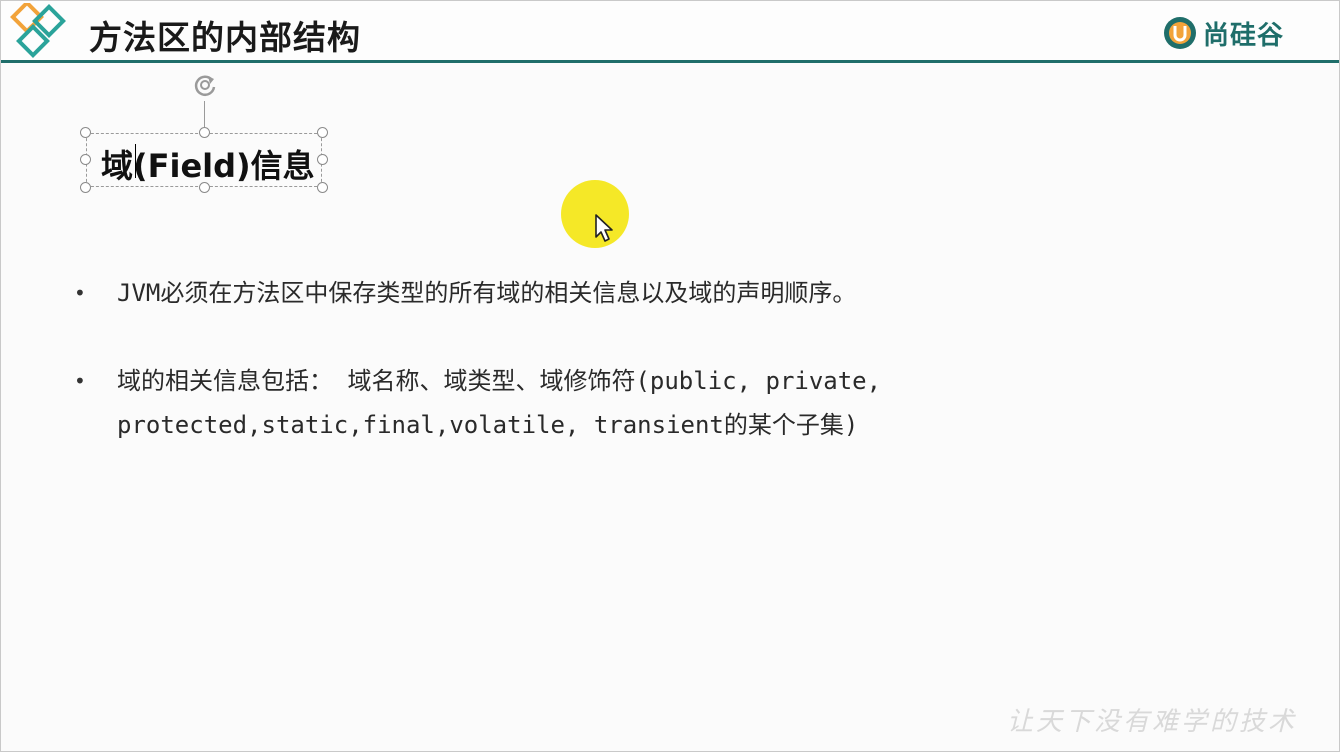 The width and height of the screenshot is (1340, 752). Describe the element at coordinates (670, 61) in the screenshot. I see `header-divider` at that location.